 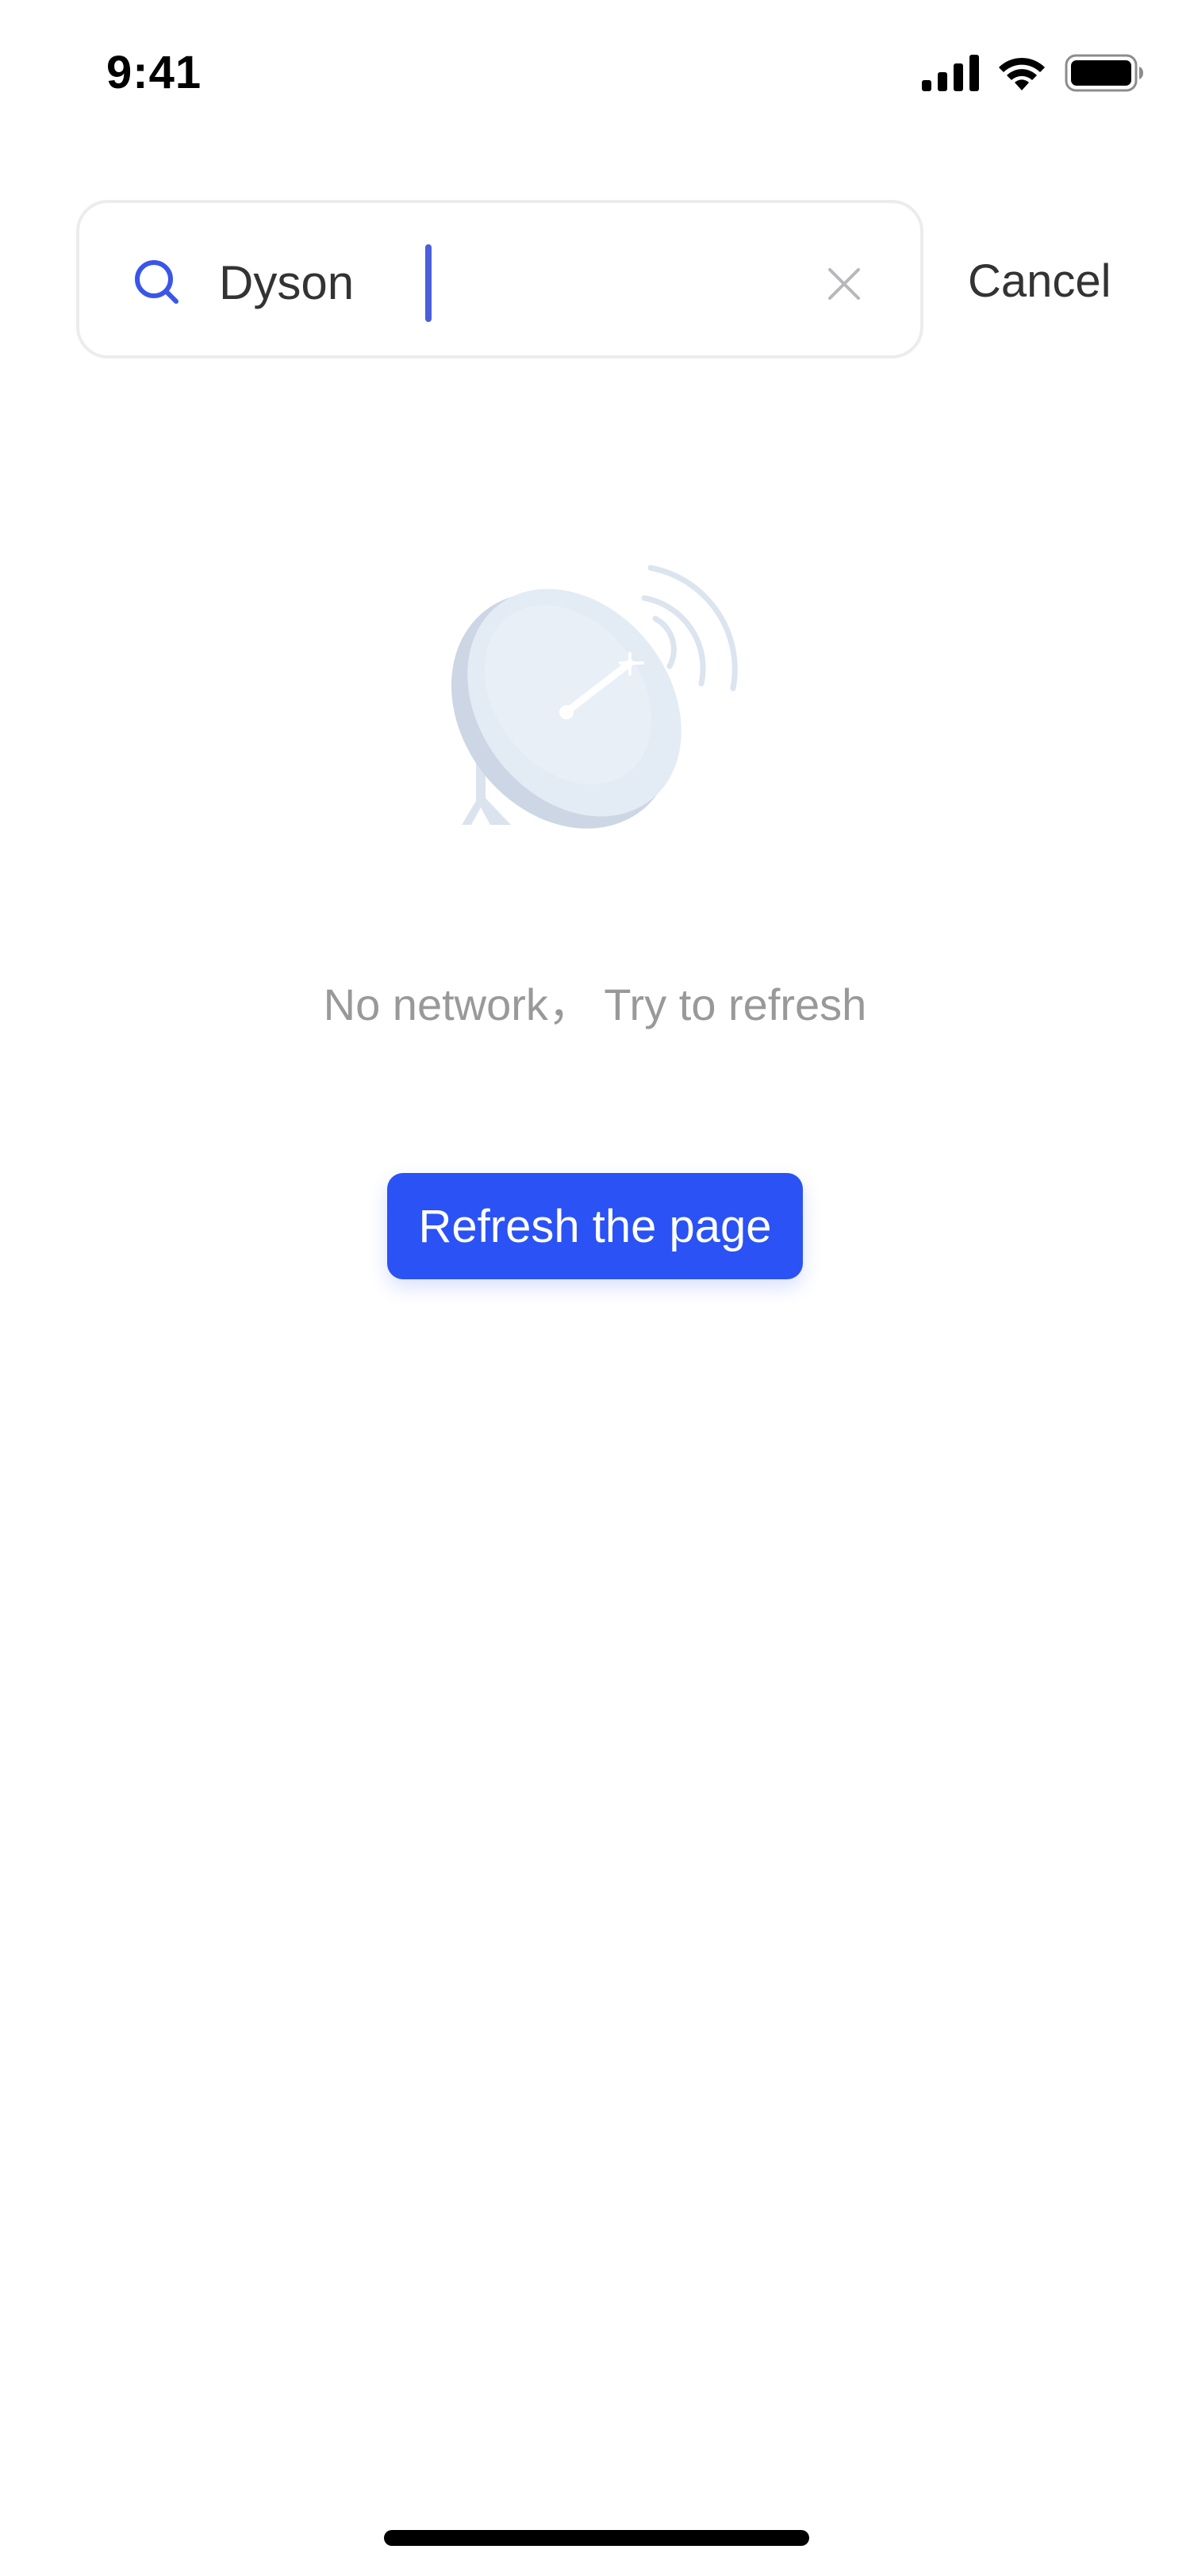 What do you see at coordinates (428, 283) in the screenshot?
I see `text-cursor` at bounding box center [428, 283].